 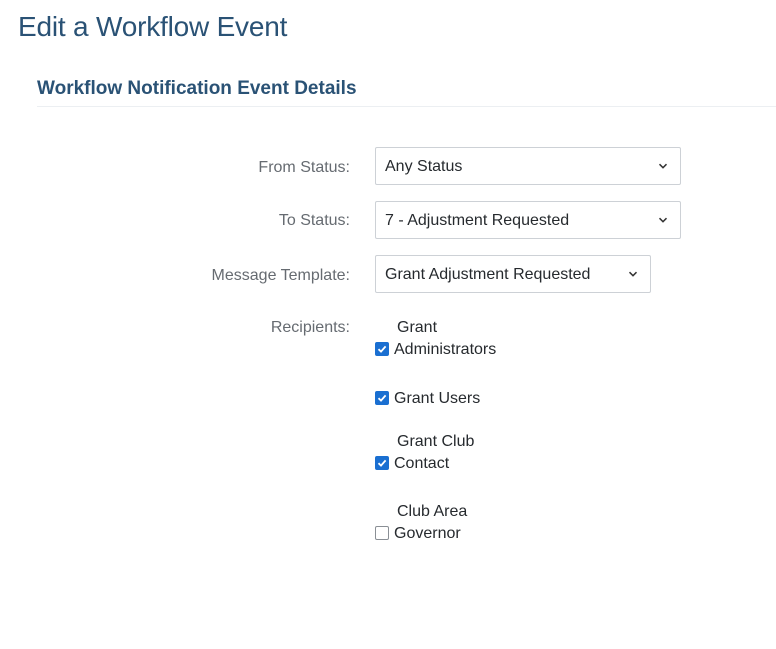 What do you see at coordinates (421, 523) in the screenshot?
I see `recipient-option-club-area-governor: Club Area Governor` at bounding box center [421, 523].